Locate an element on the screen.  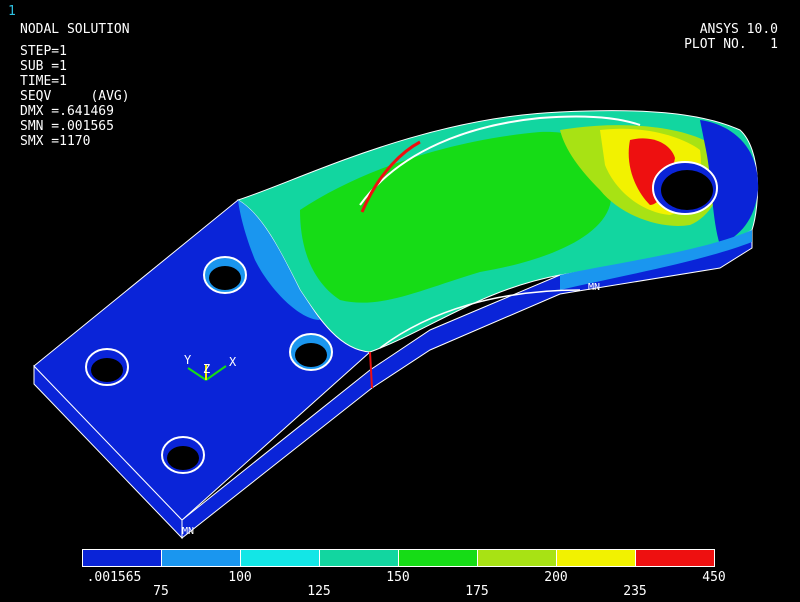
legend-label-bottom: 450 is located at coordinates (714, 577).